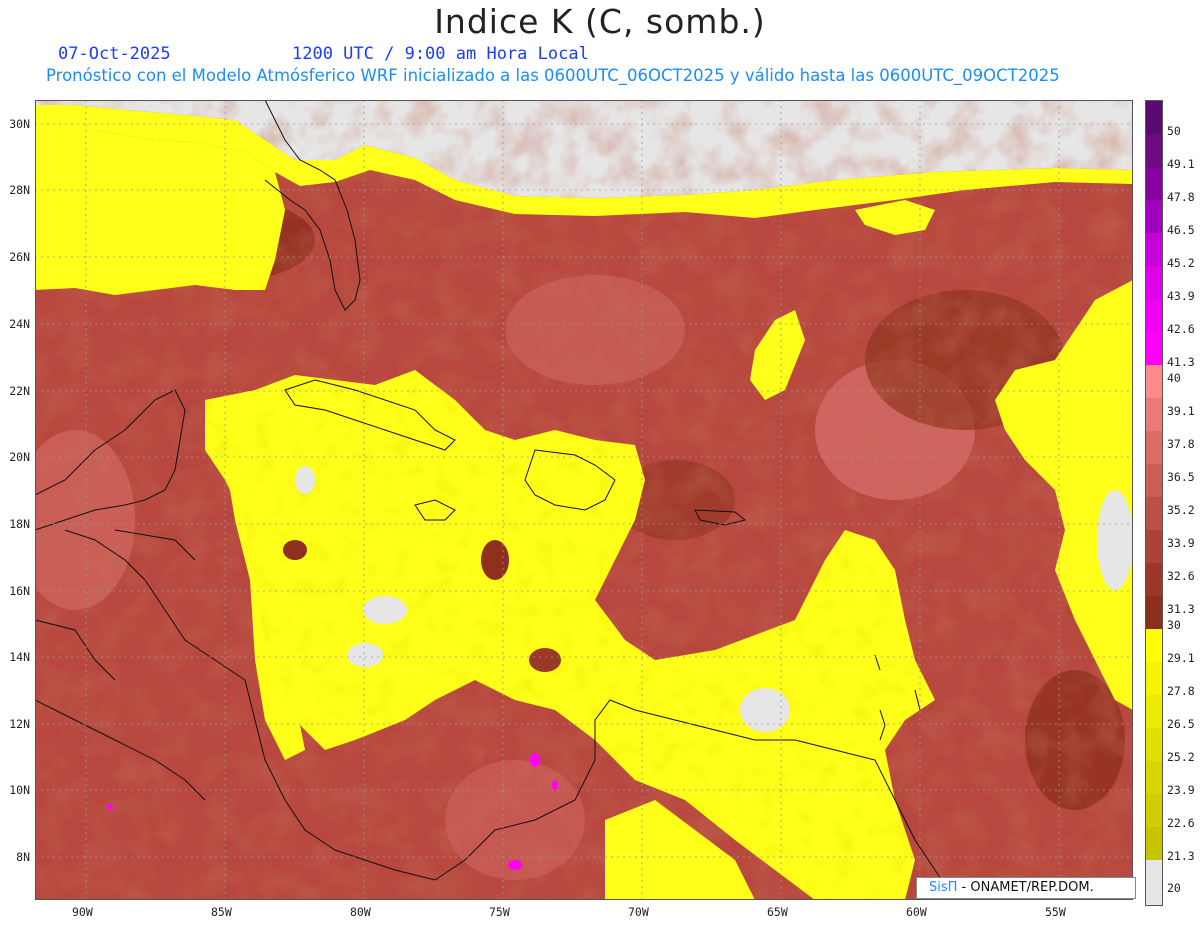  What do you see at coordinates (1174, 888) in the screenshot?
I see `scale-label: 20` at bounding box center [1174, 888].